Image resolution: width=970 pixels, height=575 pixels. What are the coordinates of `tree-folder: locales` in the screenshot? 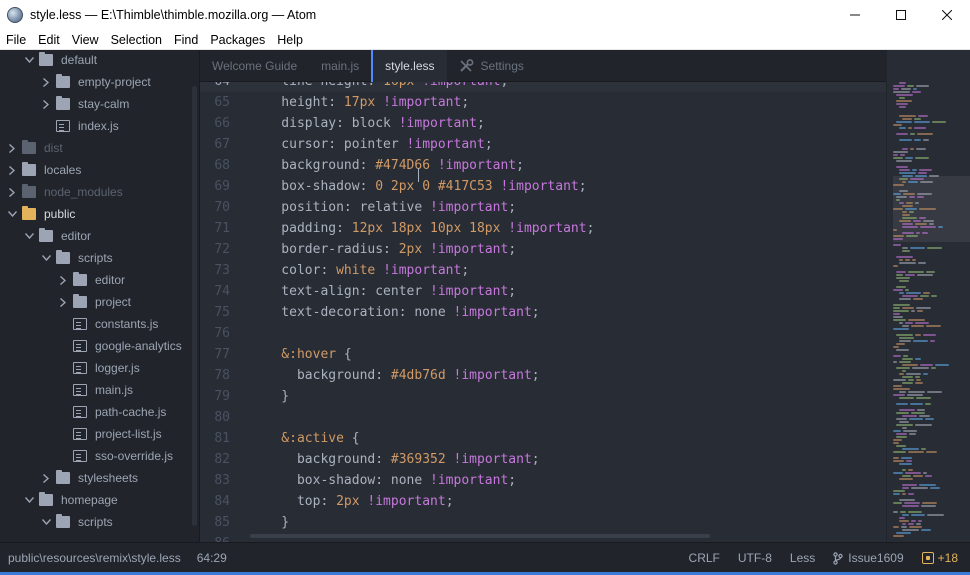 It's located at (96, 170).